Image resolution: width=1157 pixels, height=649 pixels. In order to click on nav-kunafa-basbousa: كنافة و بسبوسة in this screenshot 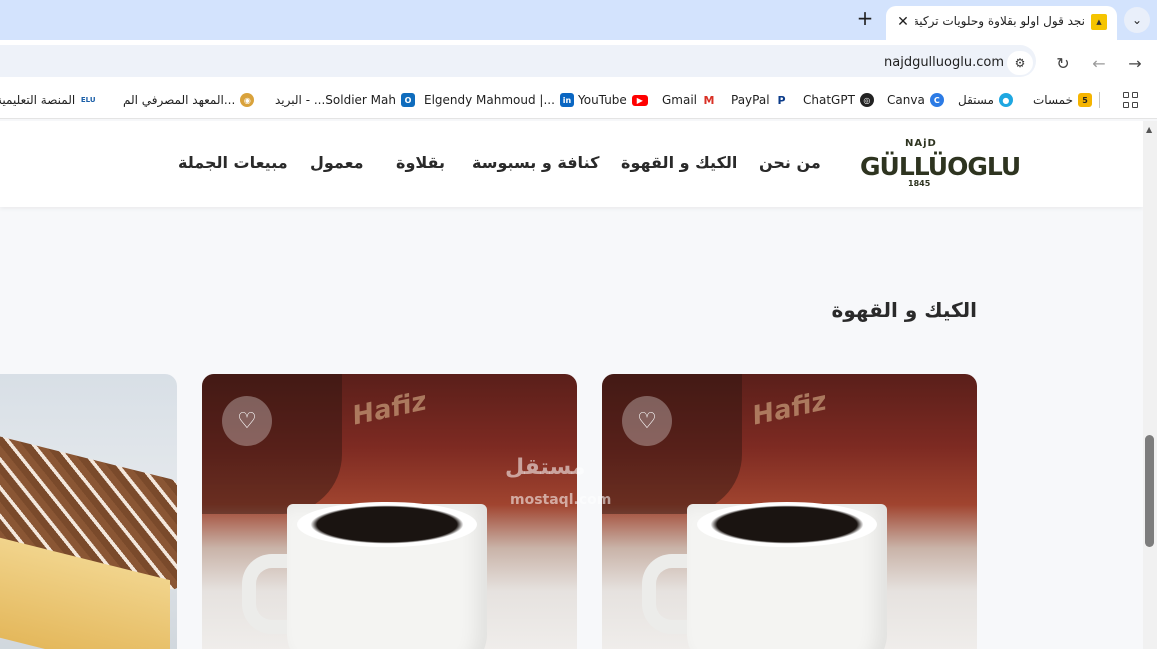, I will do `click(535, 162)`.